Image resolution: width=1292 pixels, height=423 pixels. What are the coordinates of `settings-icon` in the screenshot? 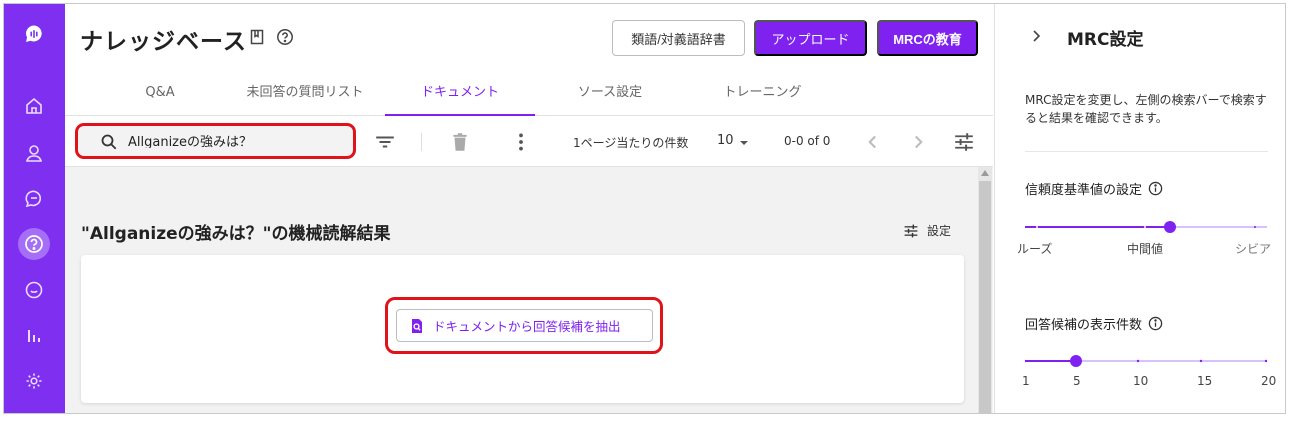 It's located at (34, 381).